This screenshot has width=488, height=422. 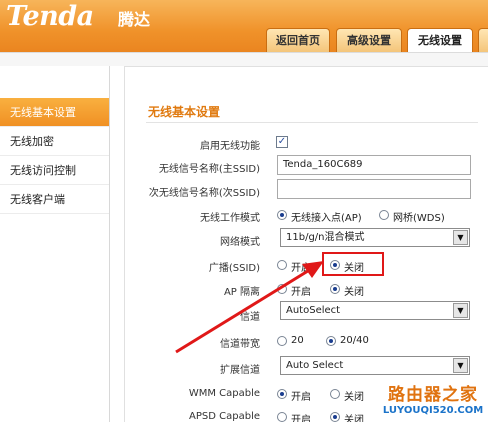 I want to click on wmm-label: WMM Capable, so click(x=224, y=393).